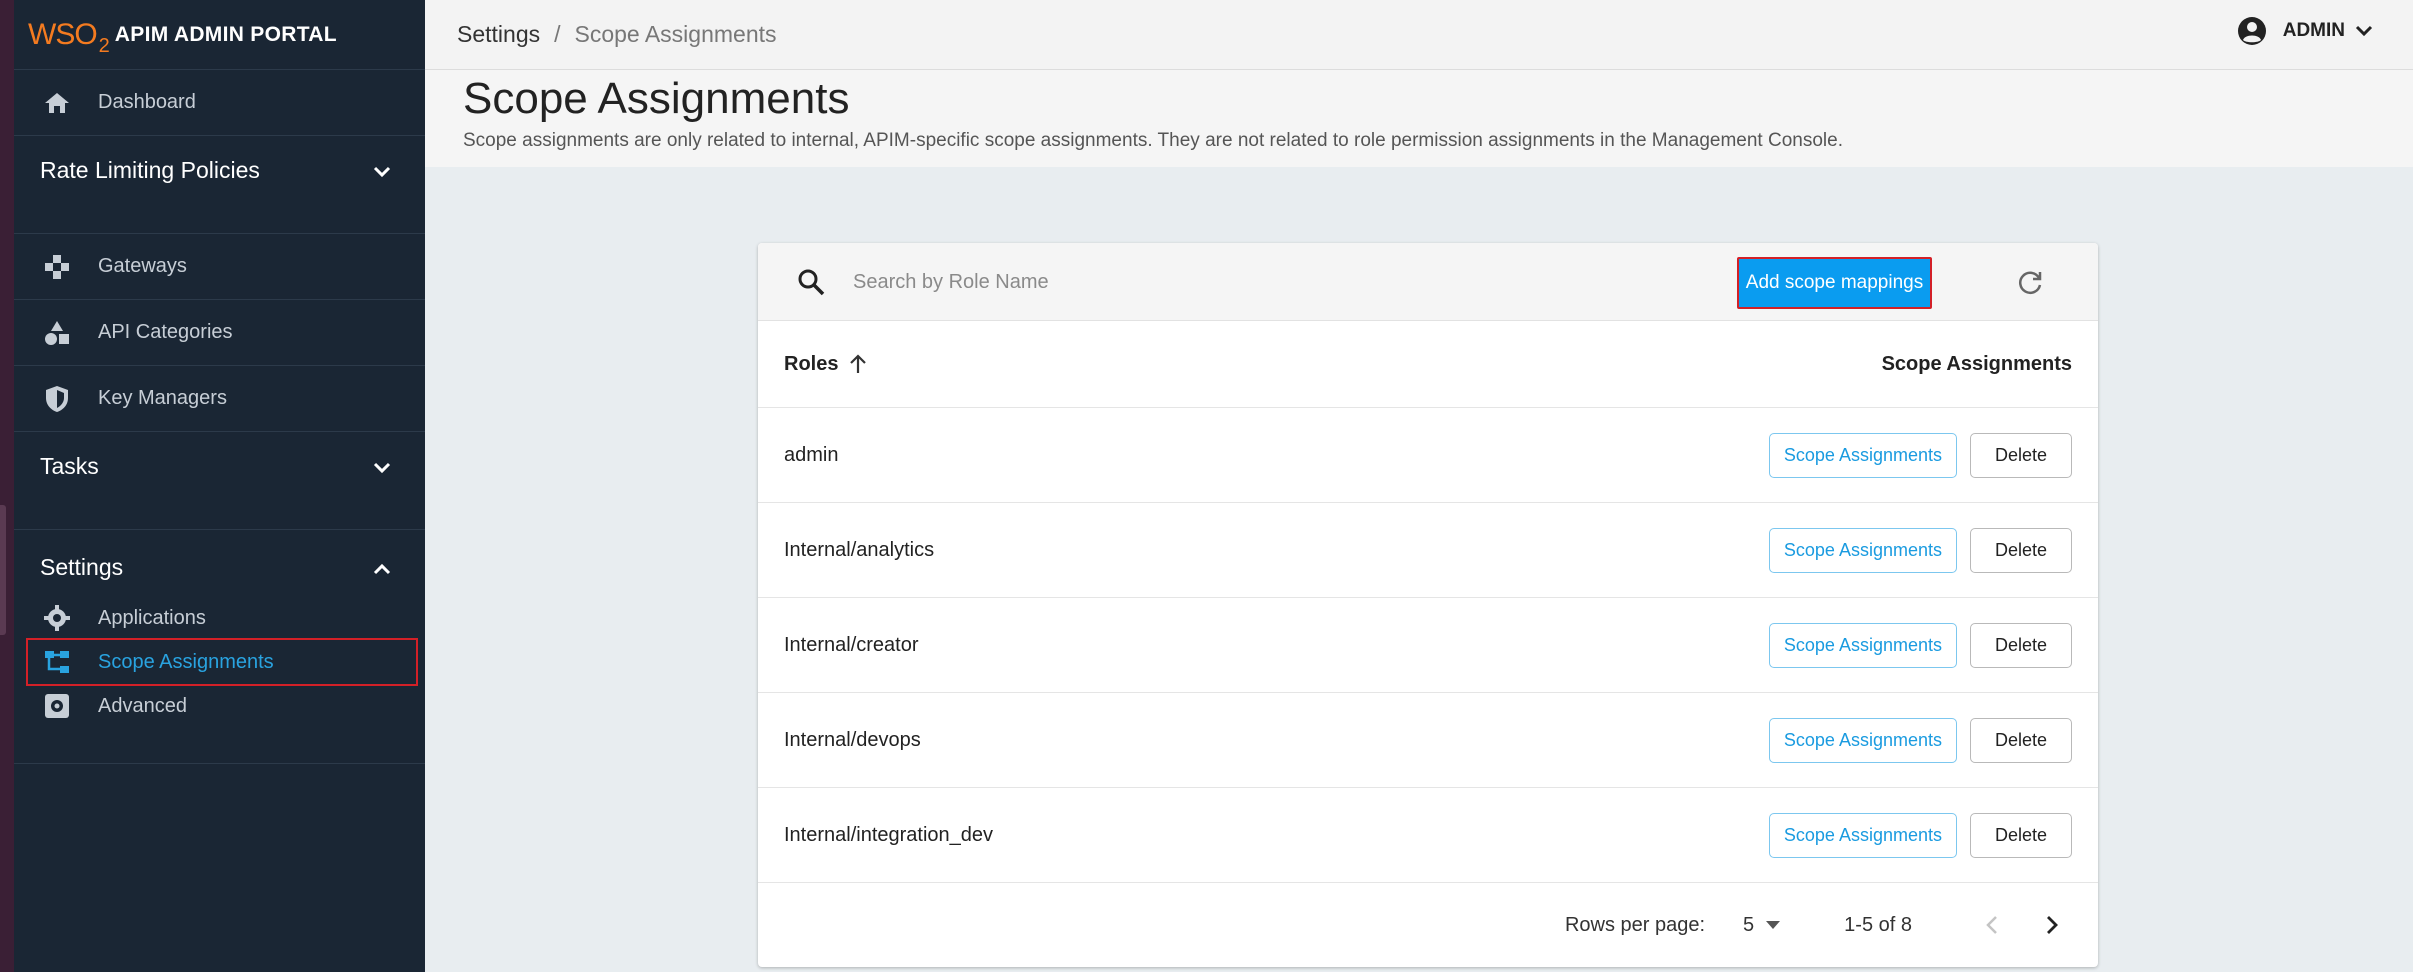  I want to click on caret-down-icon, so click(1773, 925).